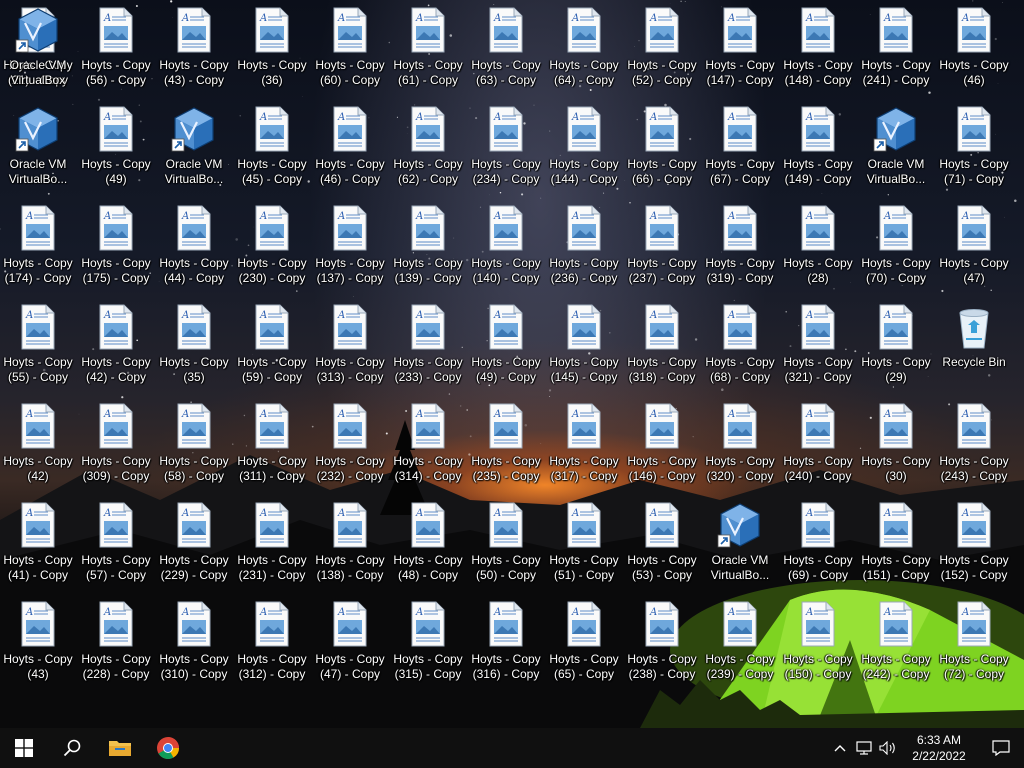 This screenshot has width=1024, height=768. What do you see at coordinates (662, 252) in the screenshot?
I see `desktop-file-icon: A Hoyts - Copy (237) - Copy` at bounding box center [662, 252].